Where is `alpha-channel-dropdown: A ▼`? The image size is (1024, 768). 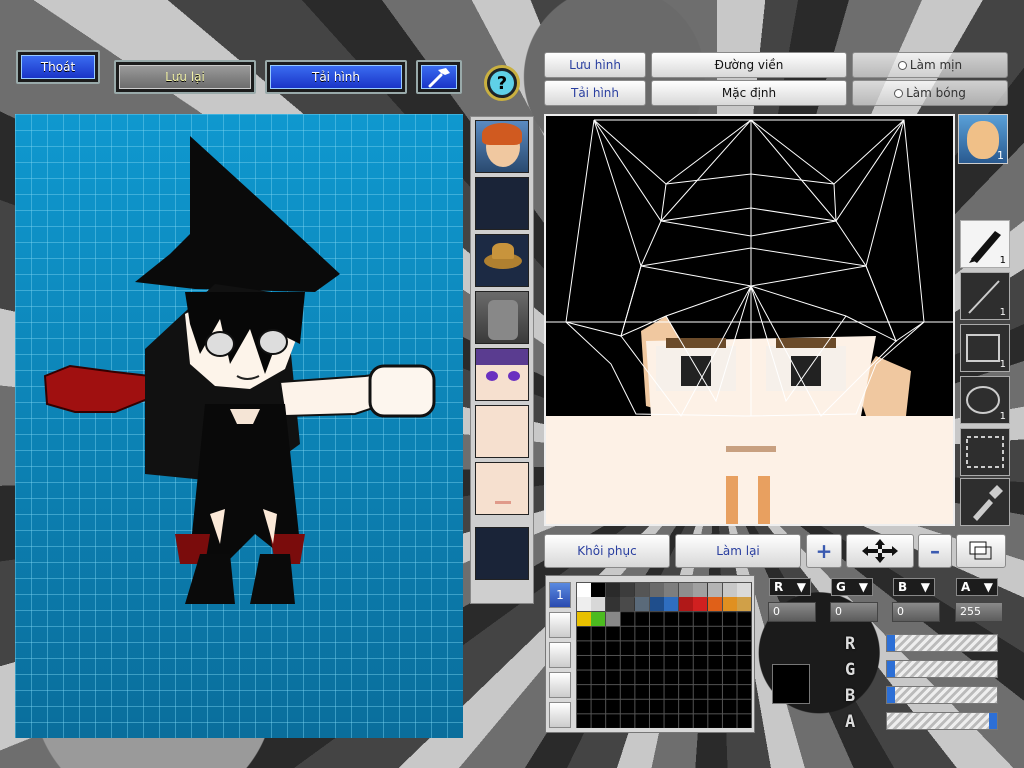
alpha-channel-dropdown: A ▼ is located at coordinates (977, 587).